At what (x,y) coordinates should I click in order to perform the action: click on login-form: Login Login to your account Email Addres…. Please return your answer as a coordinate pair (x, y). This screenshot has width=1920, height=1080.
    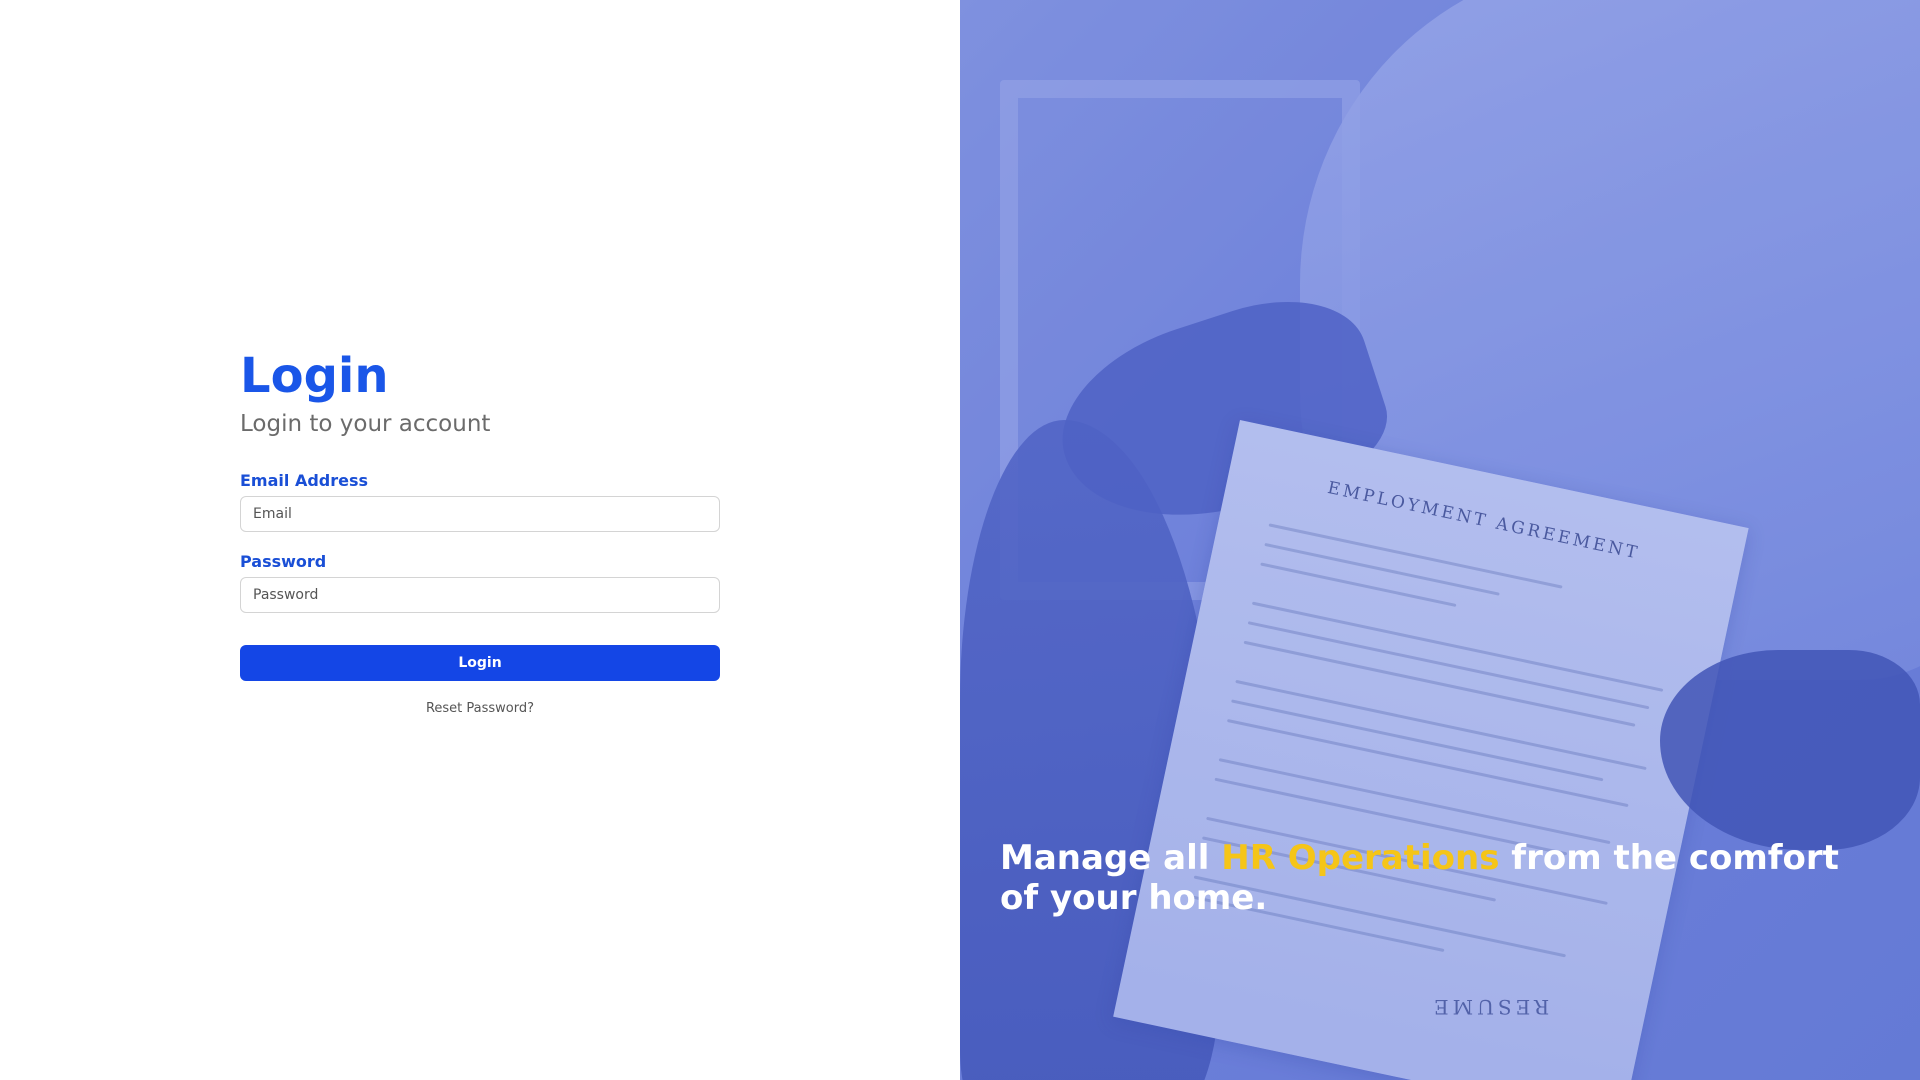
    Looking at the image, I should click on (480, 533).